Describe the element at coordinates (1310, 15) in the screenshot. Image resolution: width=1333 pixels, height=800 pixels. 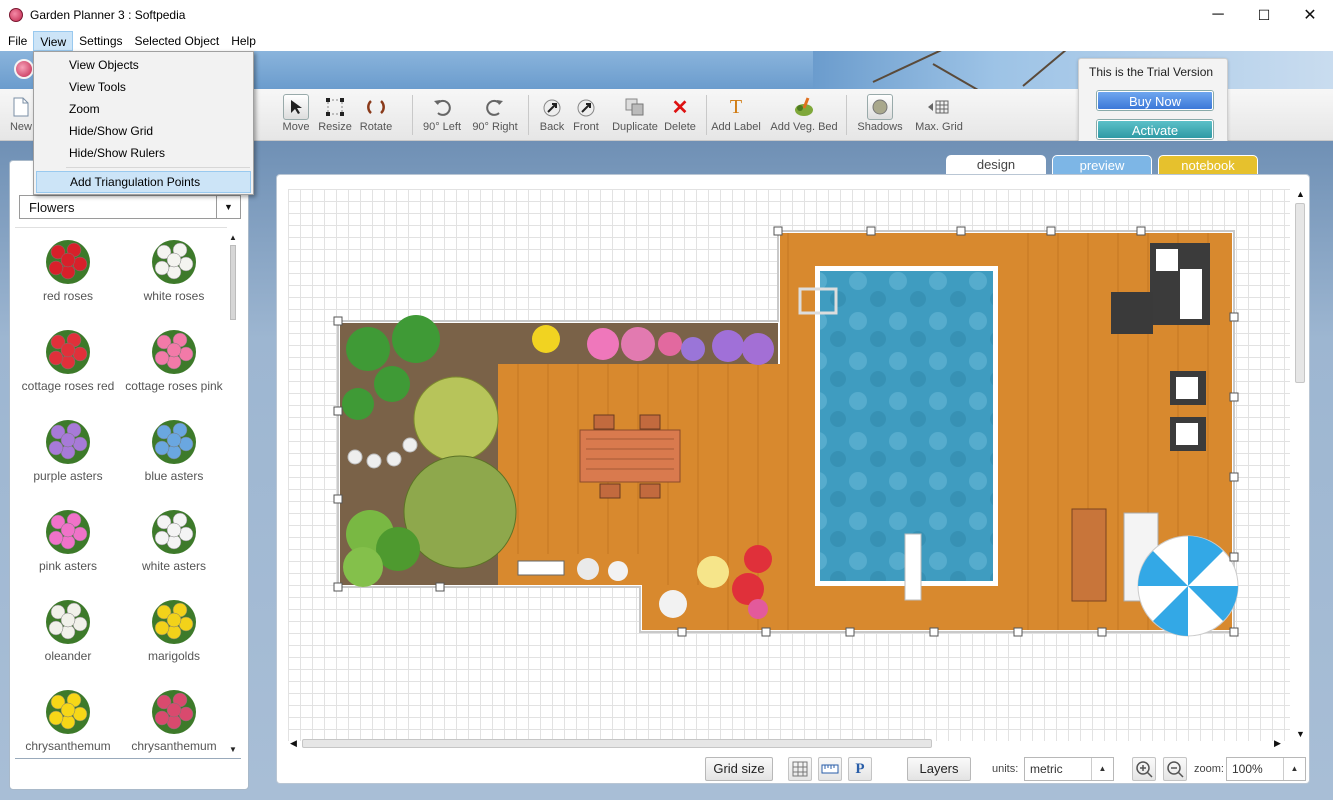
I see `close-button: ✕` at that location.